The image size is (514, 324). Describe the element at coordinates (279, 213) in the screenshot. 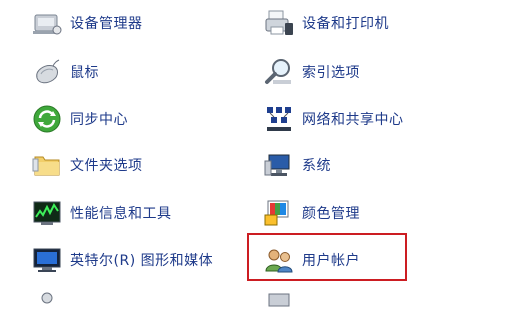

I see `color-management-icon` at that location.